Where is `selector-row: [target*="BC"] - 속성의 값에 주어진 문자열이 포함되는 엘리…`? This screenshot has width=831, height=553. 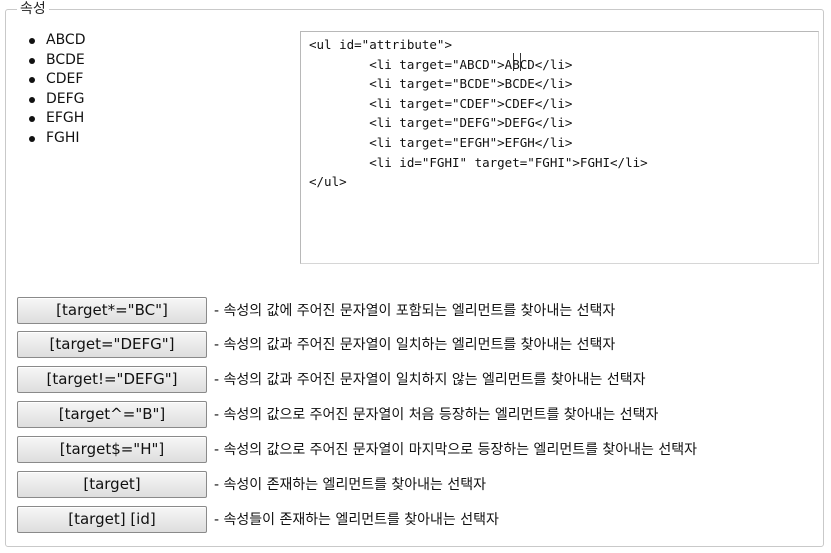
selector-row: [target*="BC"] - 속성의 값에 주어진 문자열이 포함되는 엘리… is located at coordinates (417, 312).